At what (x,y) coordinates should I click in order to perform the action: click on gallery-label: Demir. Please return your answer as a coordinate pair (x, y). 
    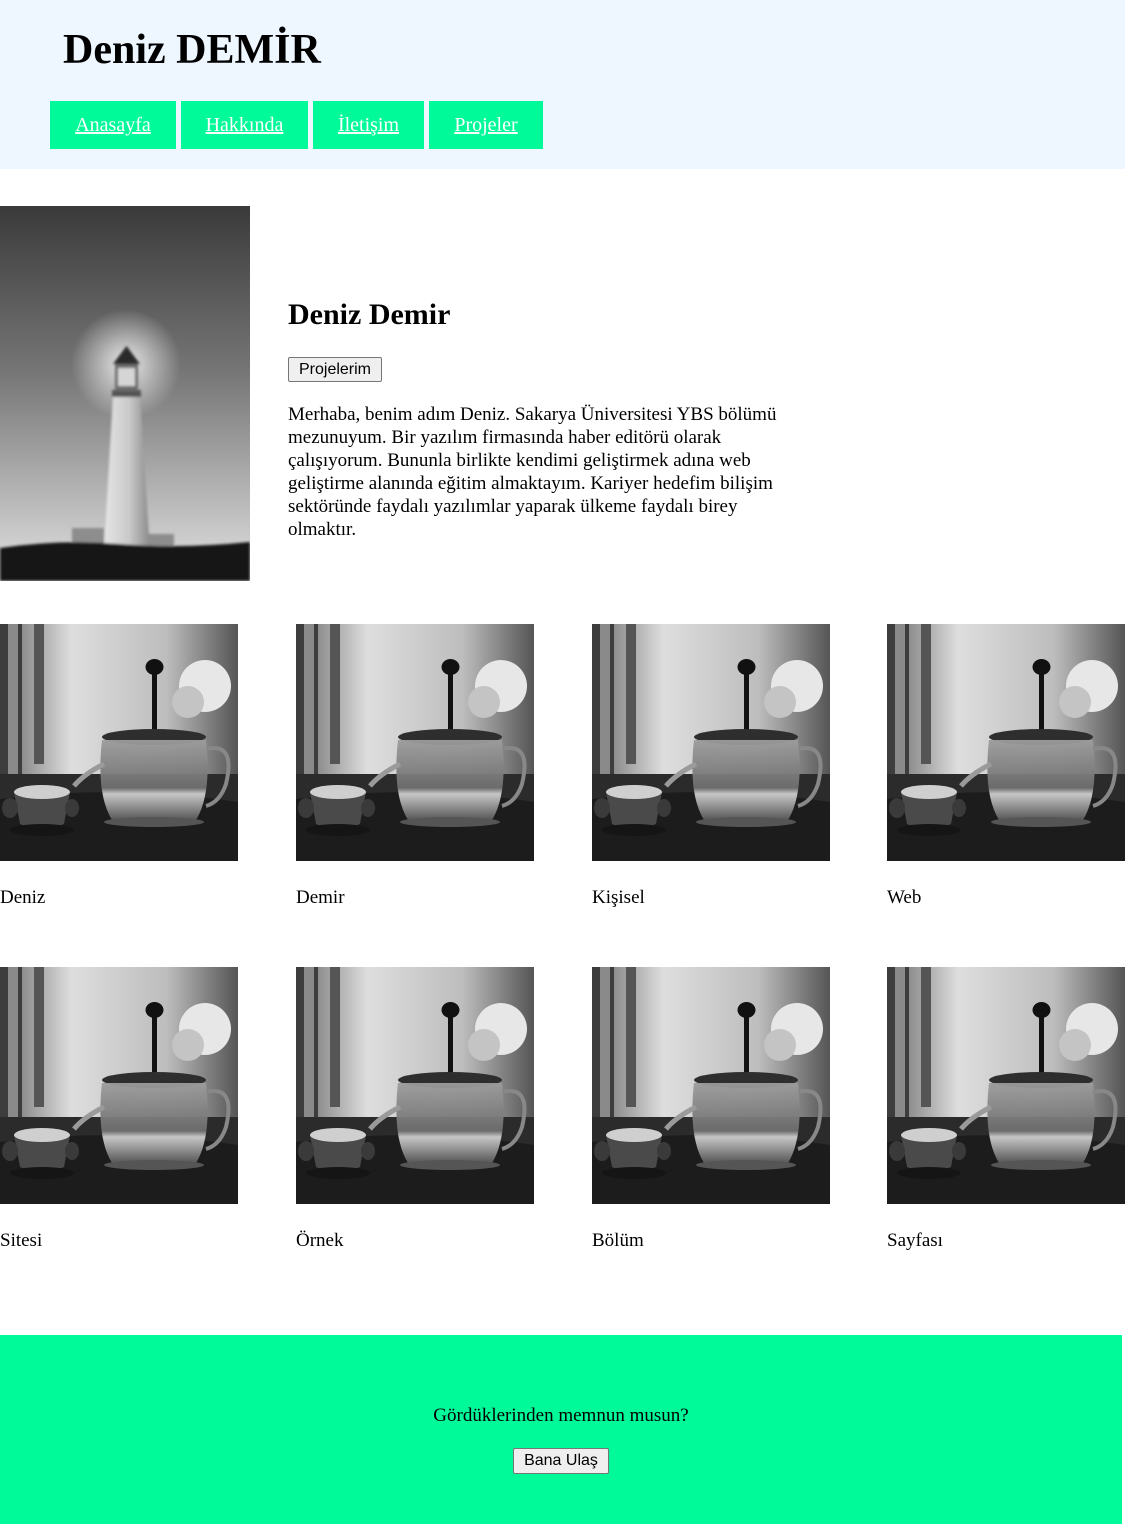
    Looking at the image, I should click on (320, 897).